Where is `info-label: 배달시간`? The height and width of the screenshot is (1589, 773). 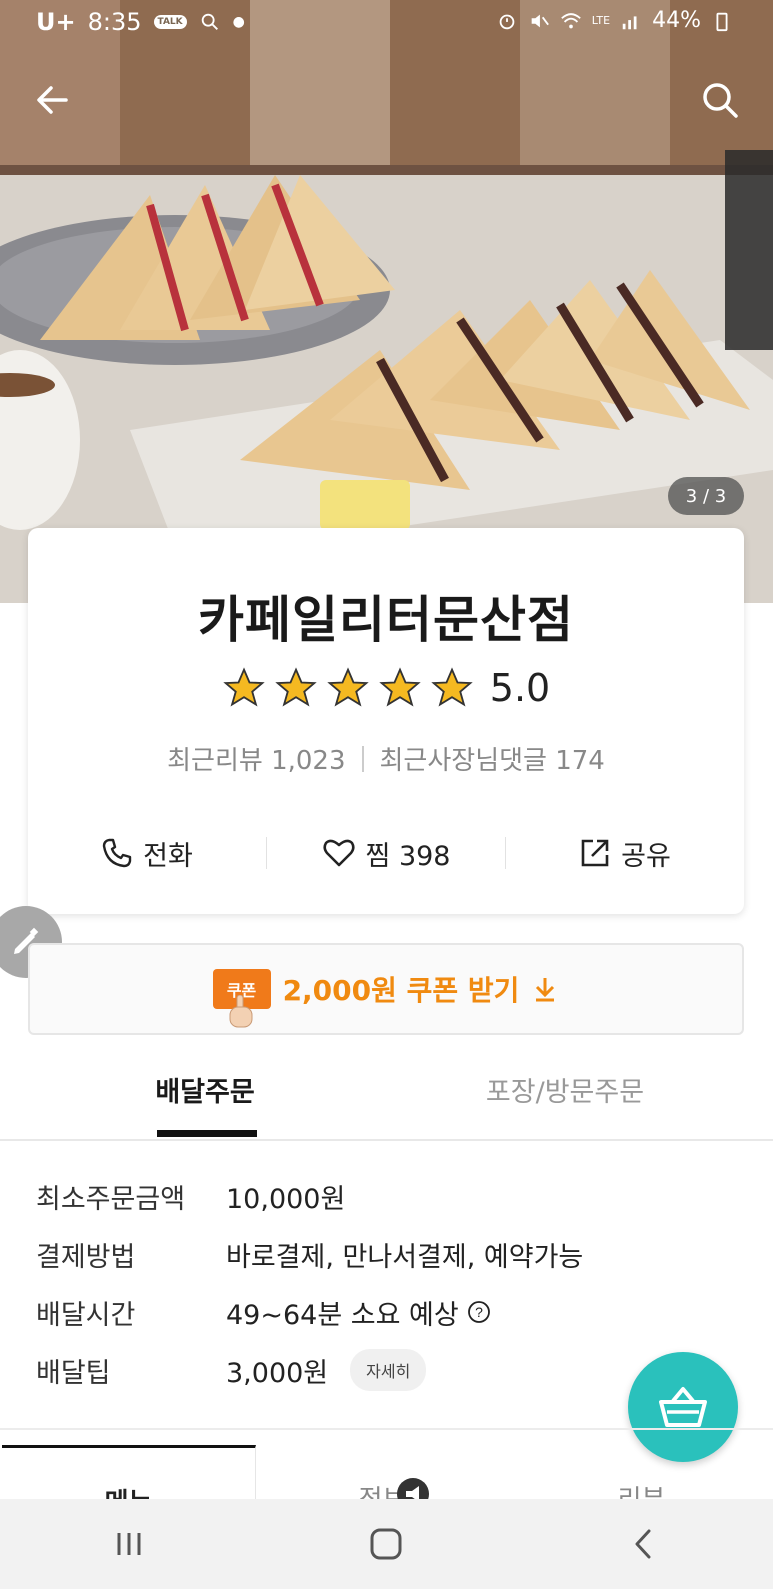
info-label: 배달시간 is located at coordinates (86, 1315).